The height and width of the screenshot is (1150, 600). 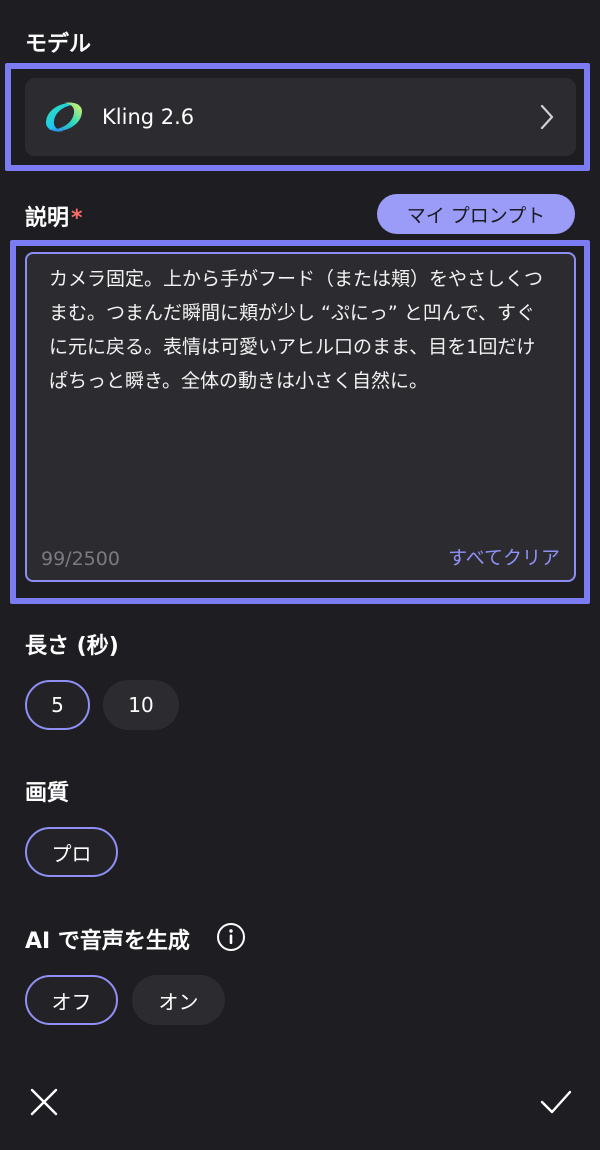 What do you see at coordinates (58, 44) in the screenshot?
I see `model-section-label: モデル` at bounding box center [58, 44].